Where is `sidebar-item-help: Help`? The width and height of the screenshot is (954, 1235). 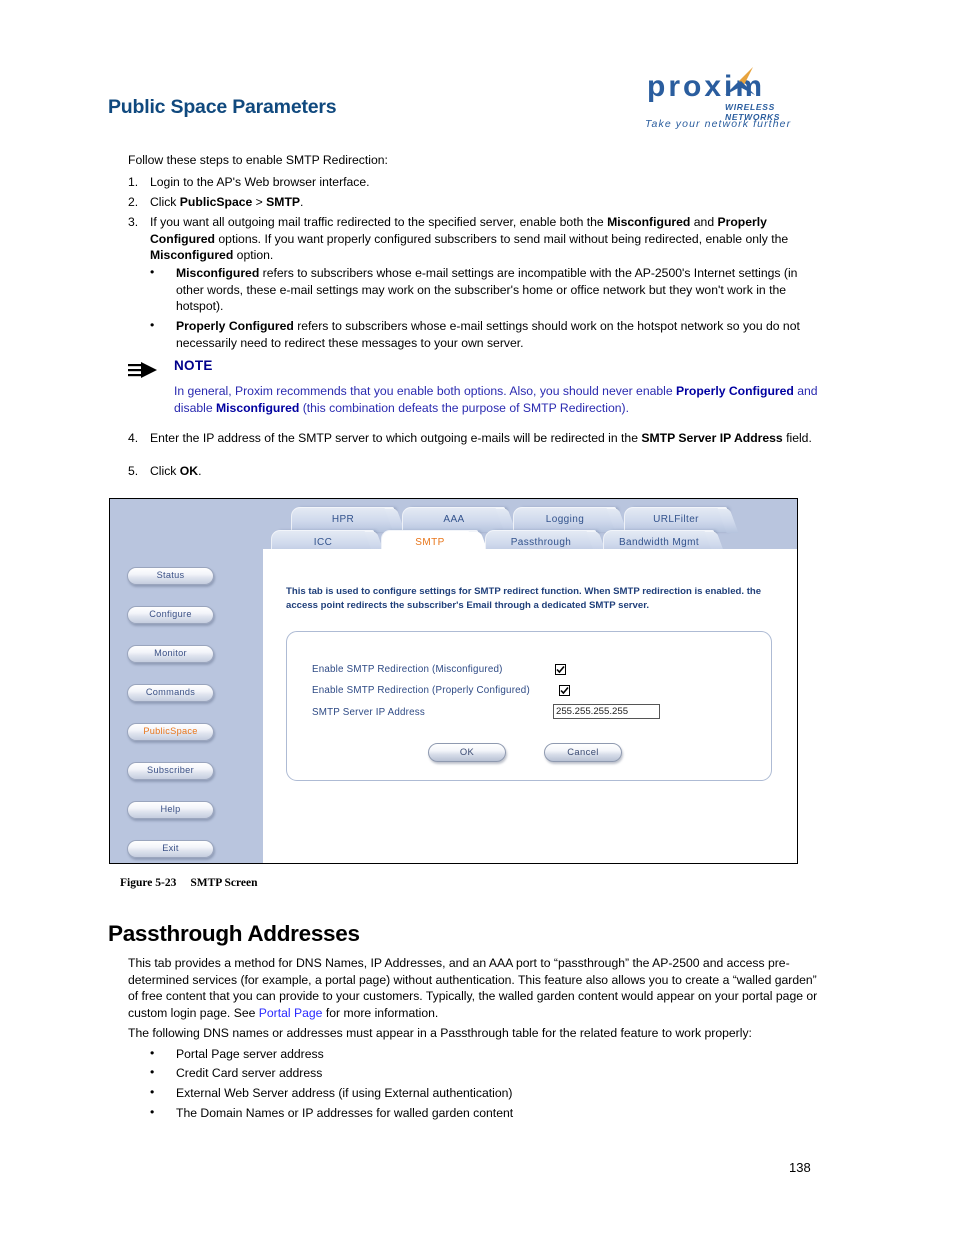
sidebar-item-help: Help is located at coordinates (170, 810).